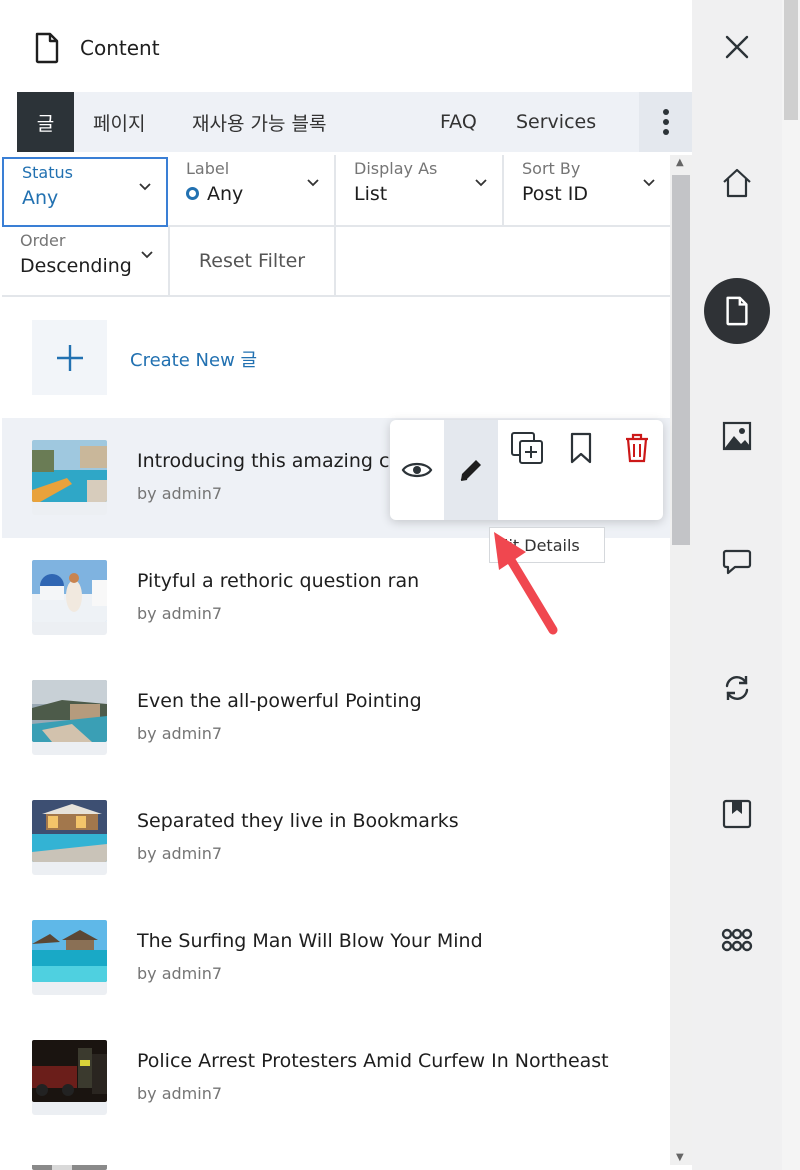 The height and width of the screenshot is (1170, 800). Describe the element at coordinates (396, 168) in the screenshot. I see `display-as-filter-label: Display As` at that location.